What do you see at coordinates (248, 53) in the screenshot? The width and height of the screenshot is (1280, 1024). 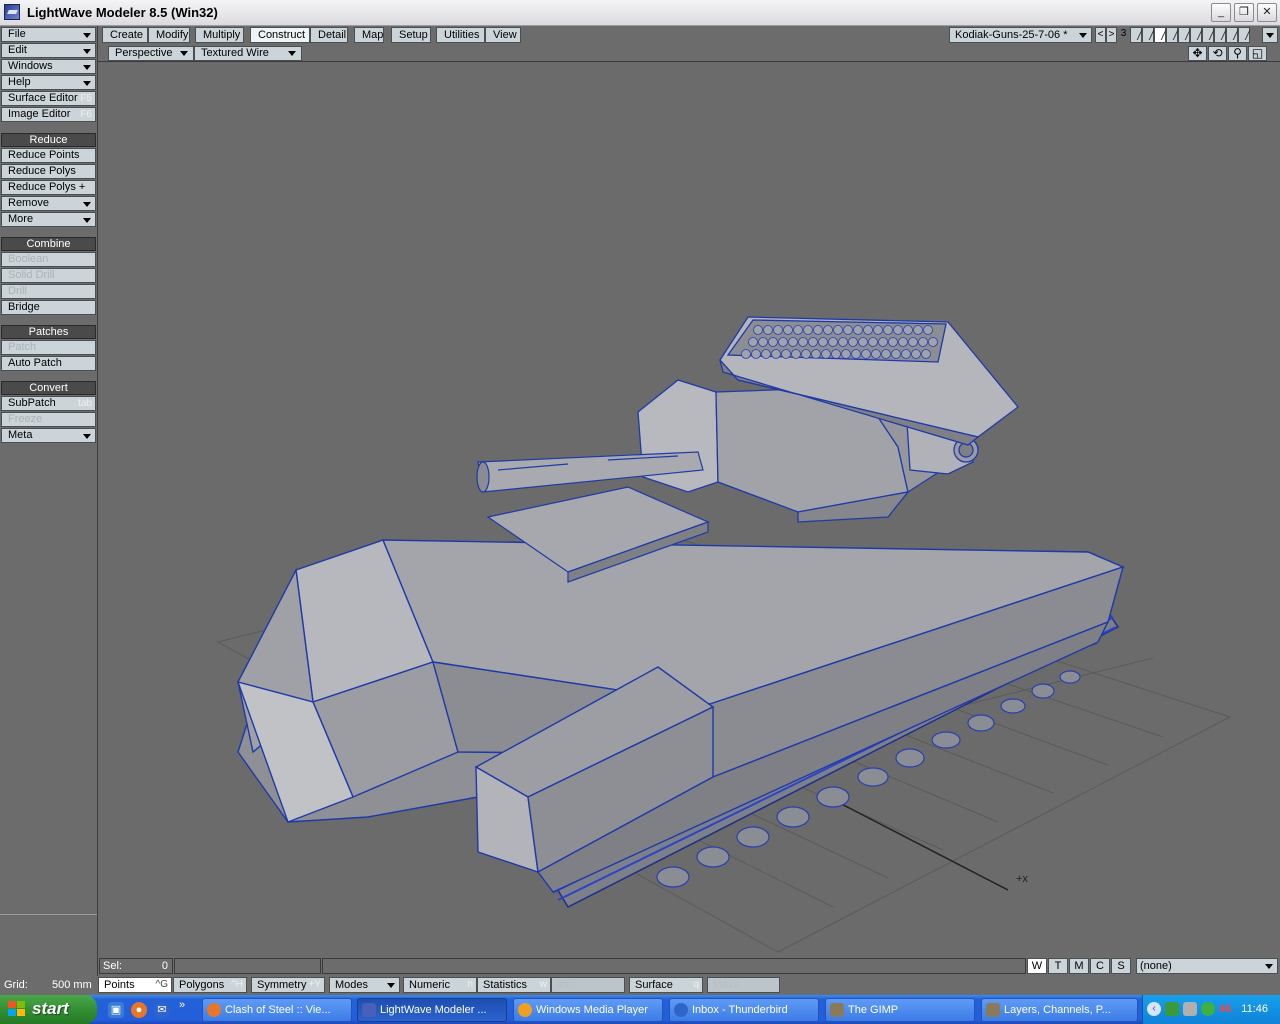 I see `render-mode-select: Textured Wire` at bounding box center [248, 53].